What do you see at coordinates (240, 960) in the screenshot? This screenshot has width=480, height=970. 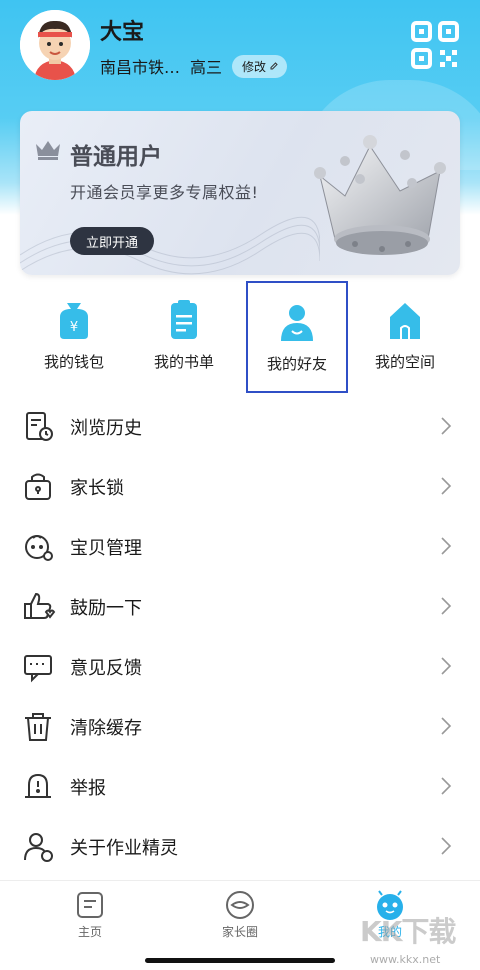 I see `home-indicator` at bounding box center [240, 960].